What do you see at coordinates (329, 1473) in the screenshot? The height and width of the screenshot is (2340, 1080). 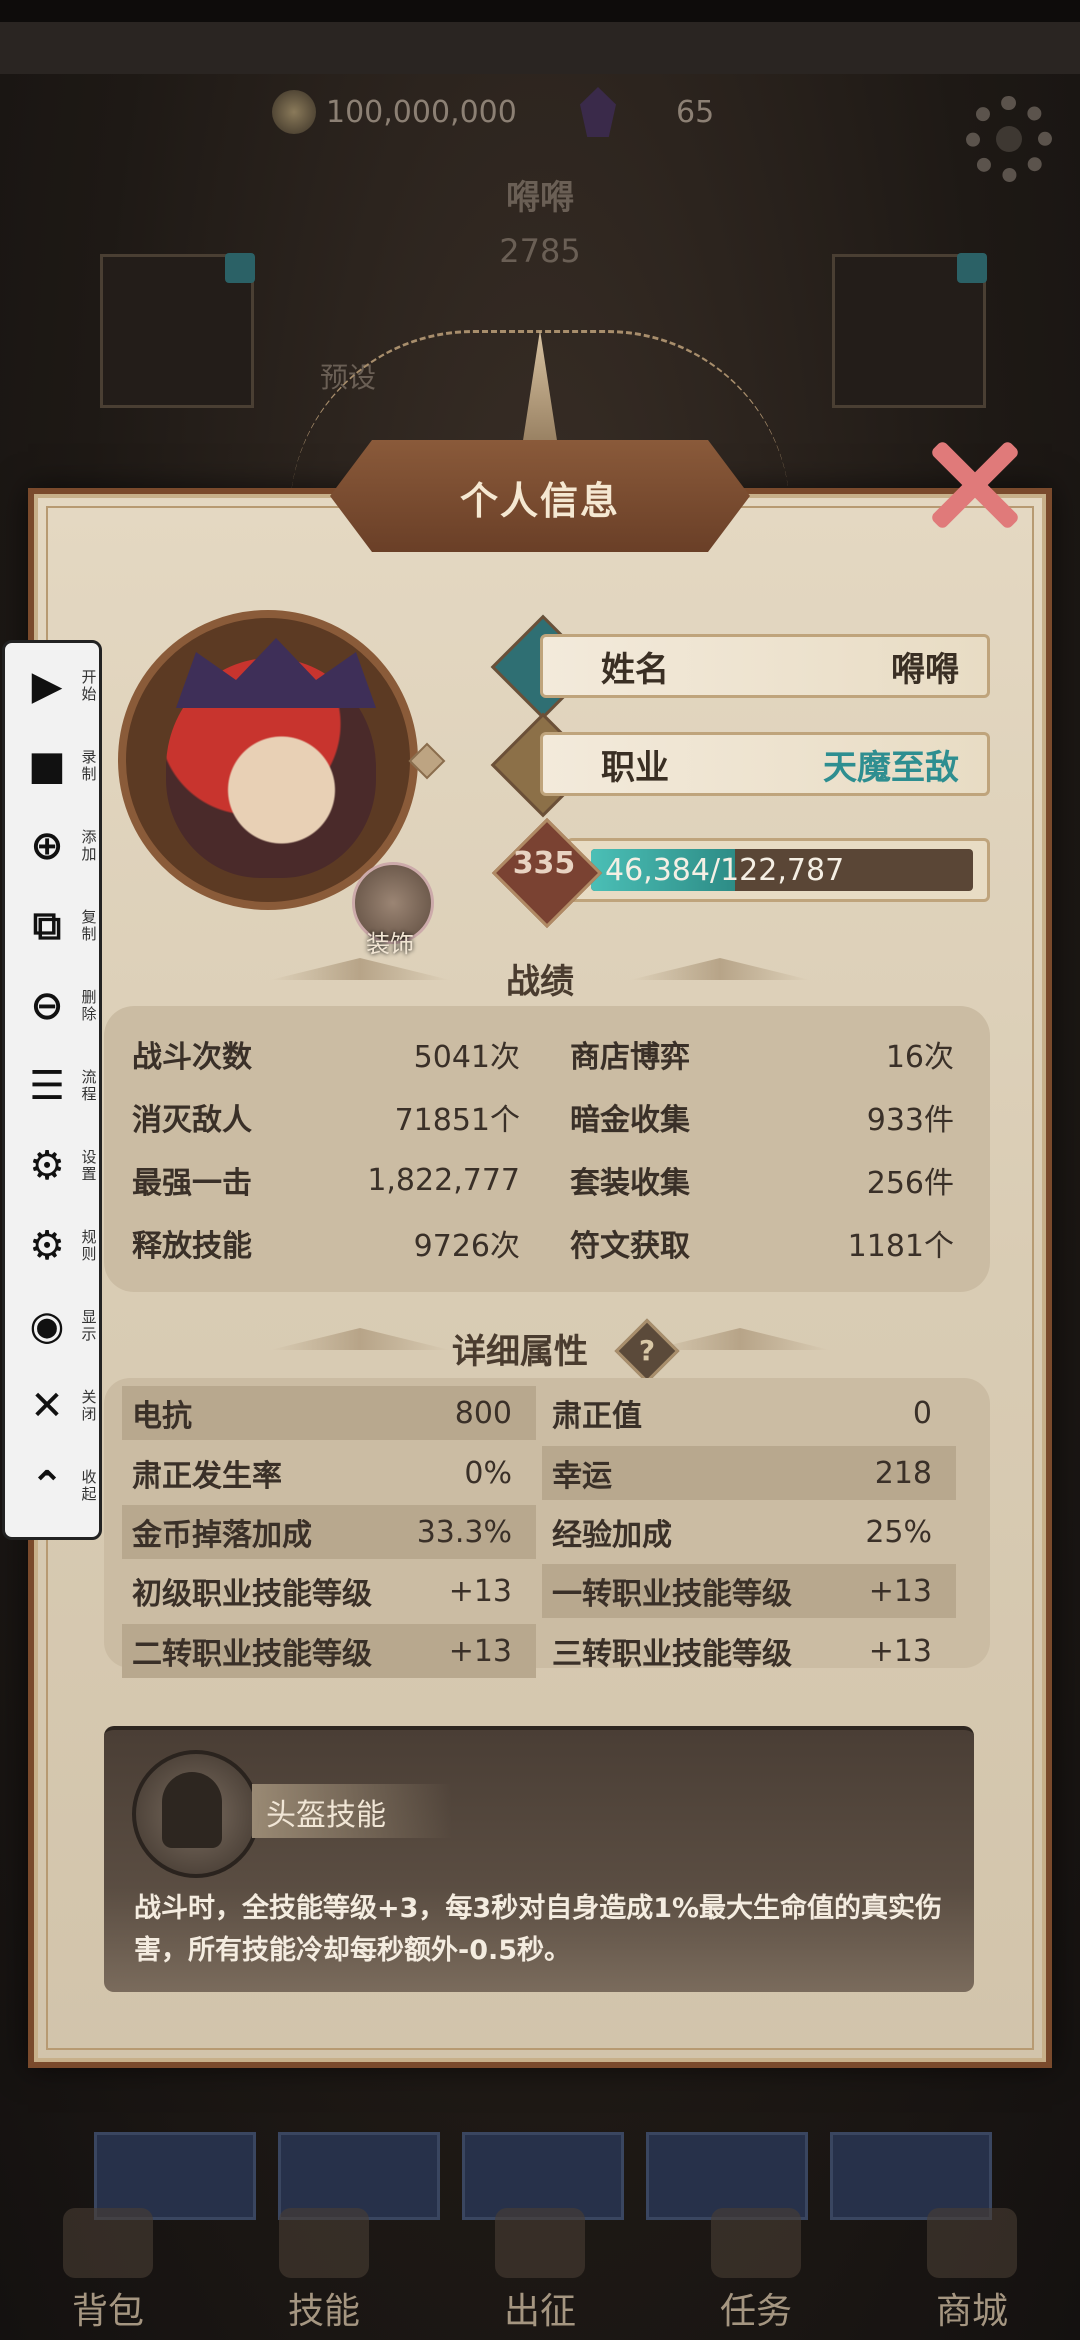 I see `attribute-row: 肃正发生率 0%` at bounding box center [329, 1473].